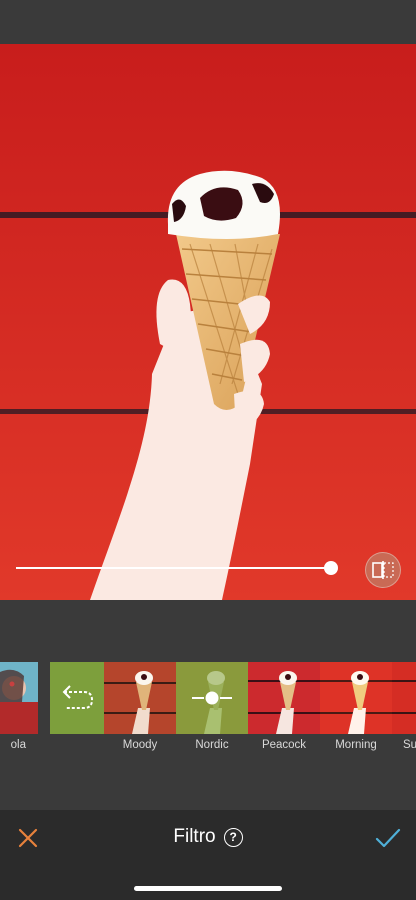 Image resolution: width=416 pixels, height=900 pixels. I want to click on undo-button, so click(77, 698).